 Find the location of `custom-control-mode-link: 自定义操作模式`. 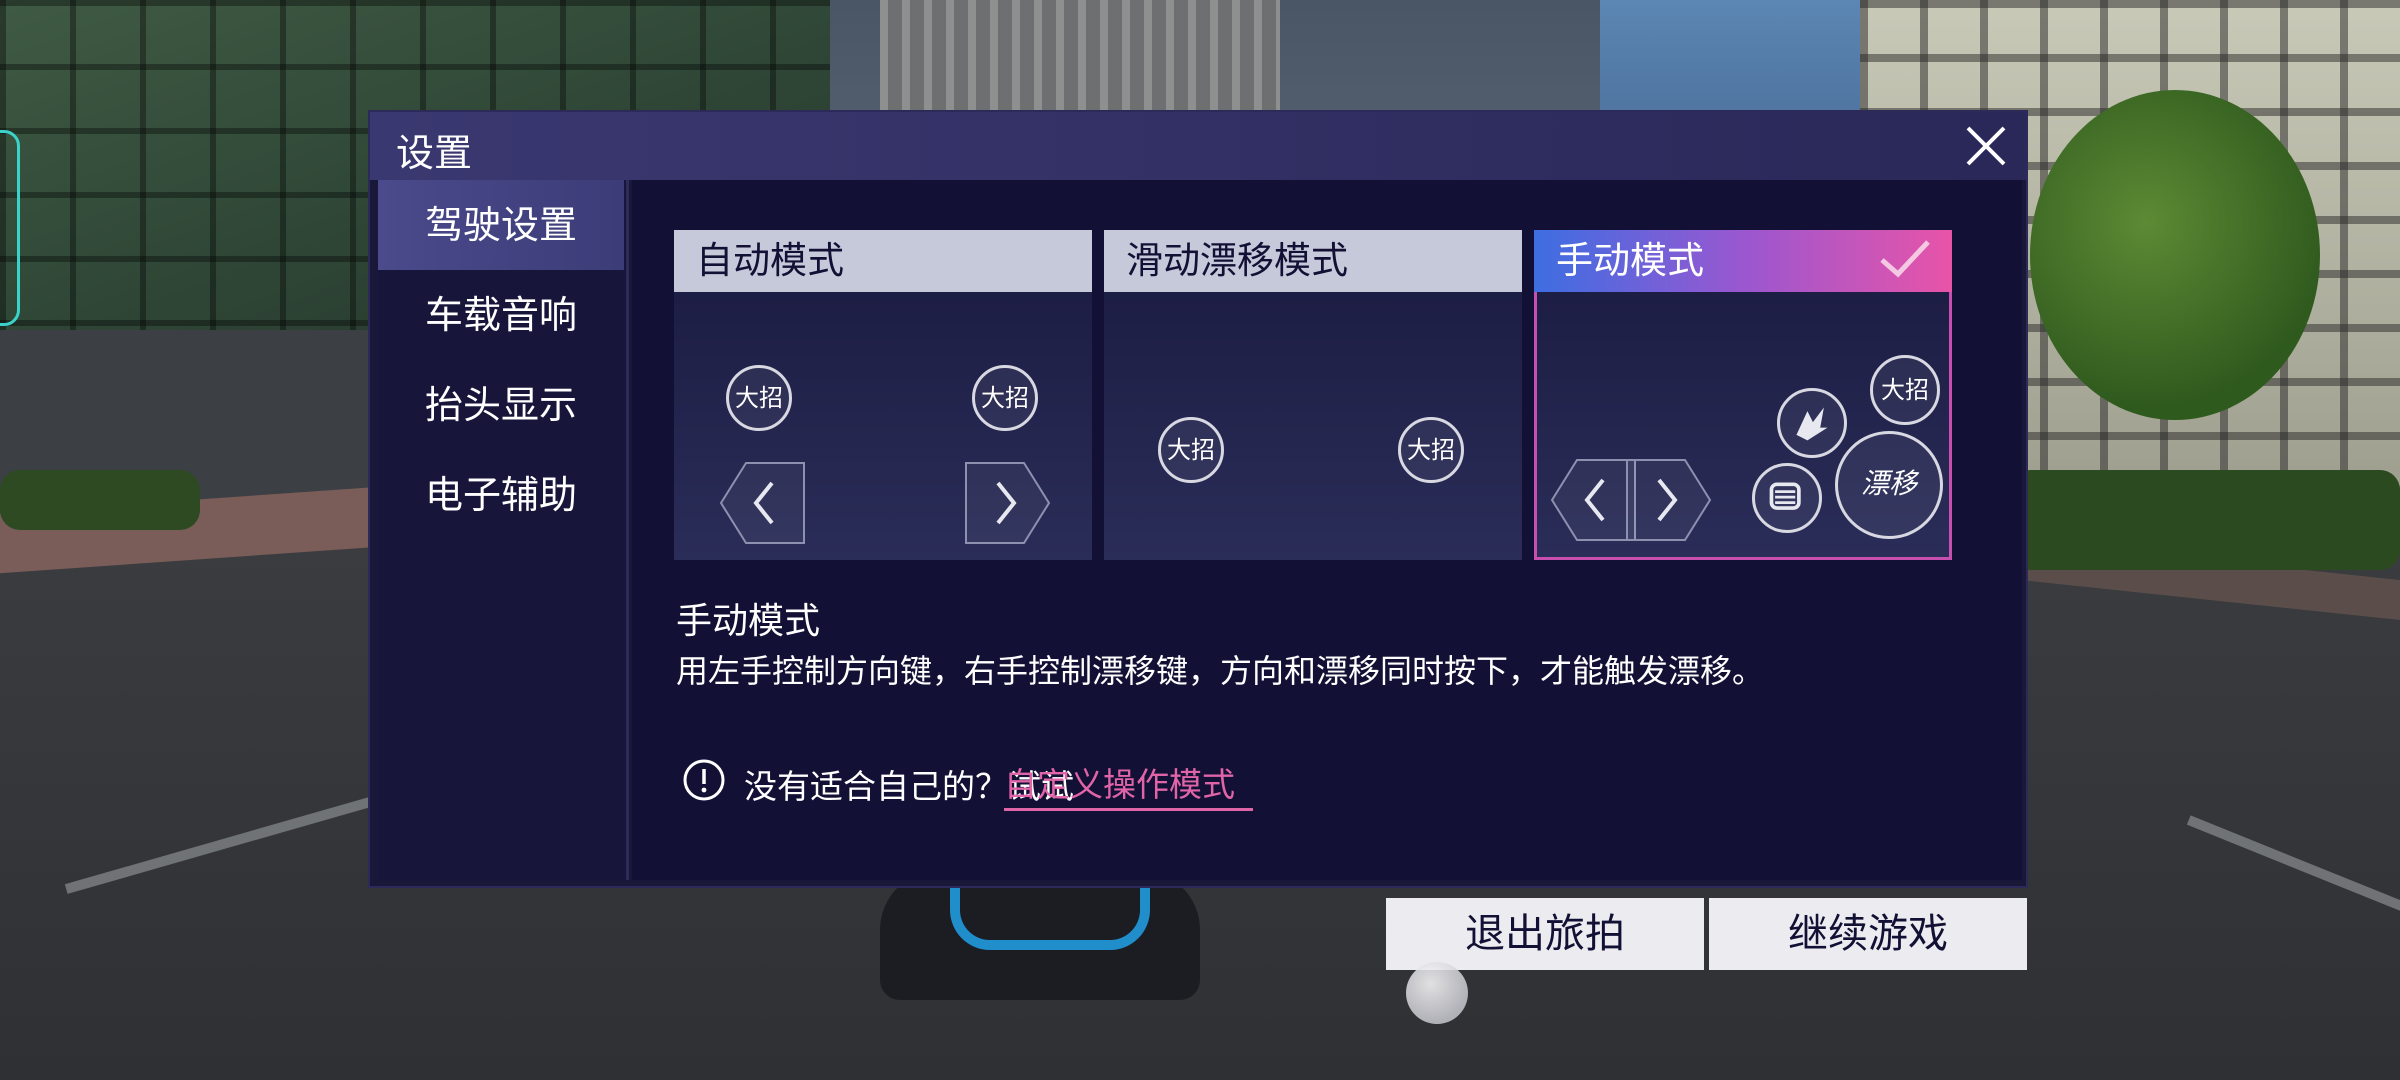

custom-control-mode-link: 自定义操作模式 is located at coordinates (1128, 784).